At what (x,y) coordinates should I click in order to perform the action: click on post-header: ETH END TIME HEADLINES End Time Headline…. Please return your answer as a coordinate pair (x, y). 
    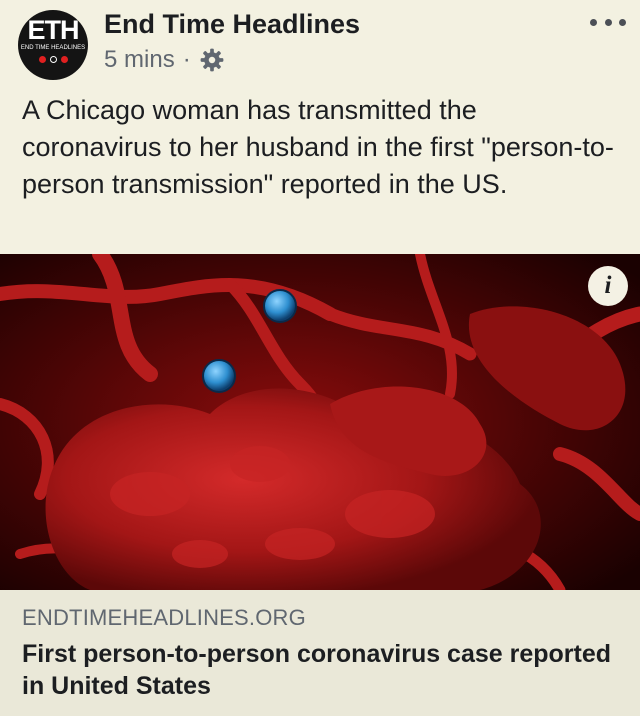
    Looking at the image, I should click on (320, 43).